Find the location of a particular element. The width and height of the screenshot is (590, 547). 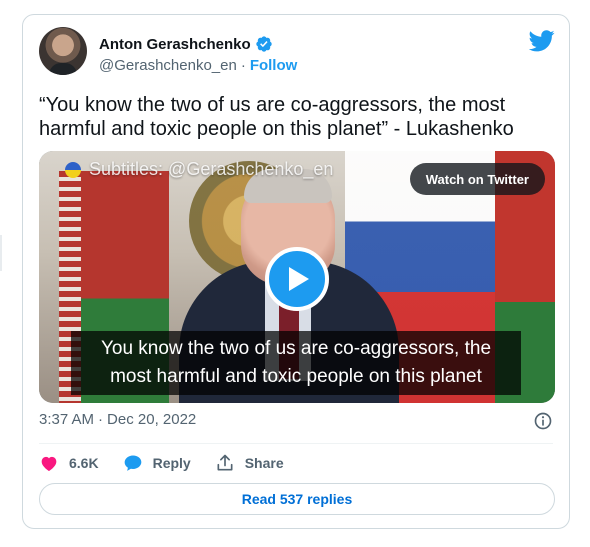

play-button is located at coordinates (297, 279).